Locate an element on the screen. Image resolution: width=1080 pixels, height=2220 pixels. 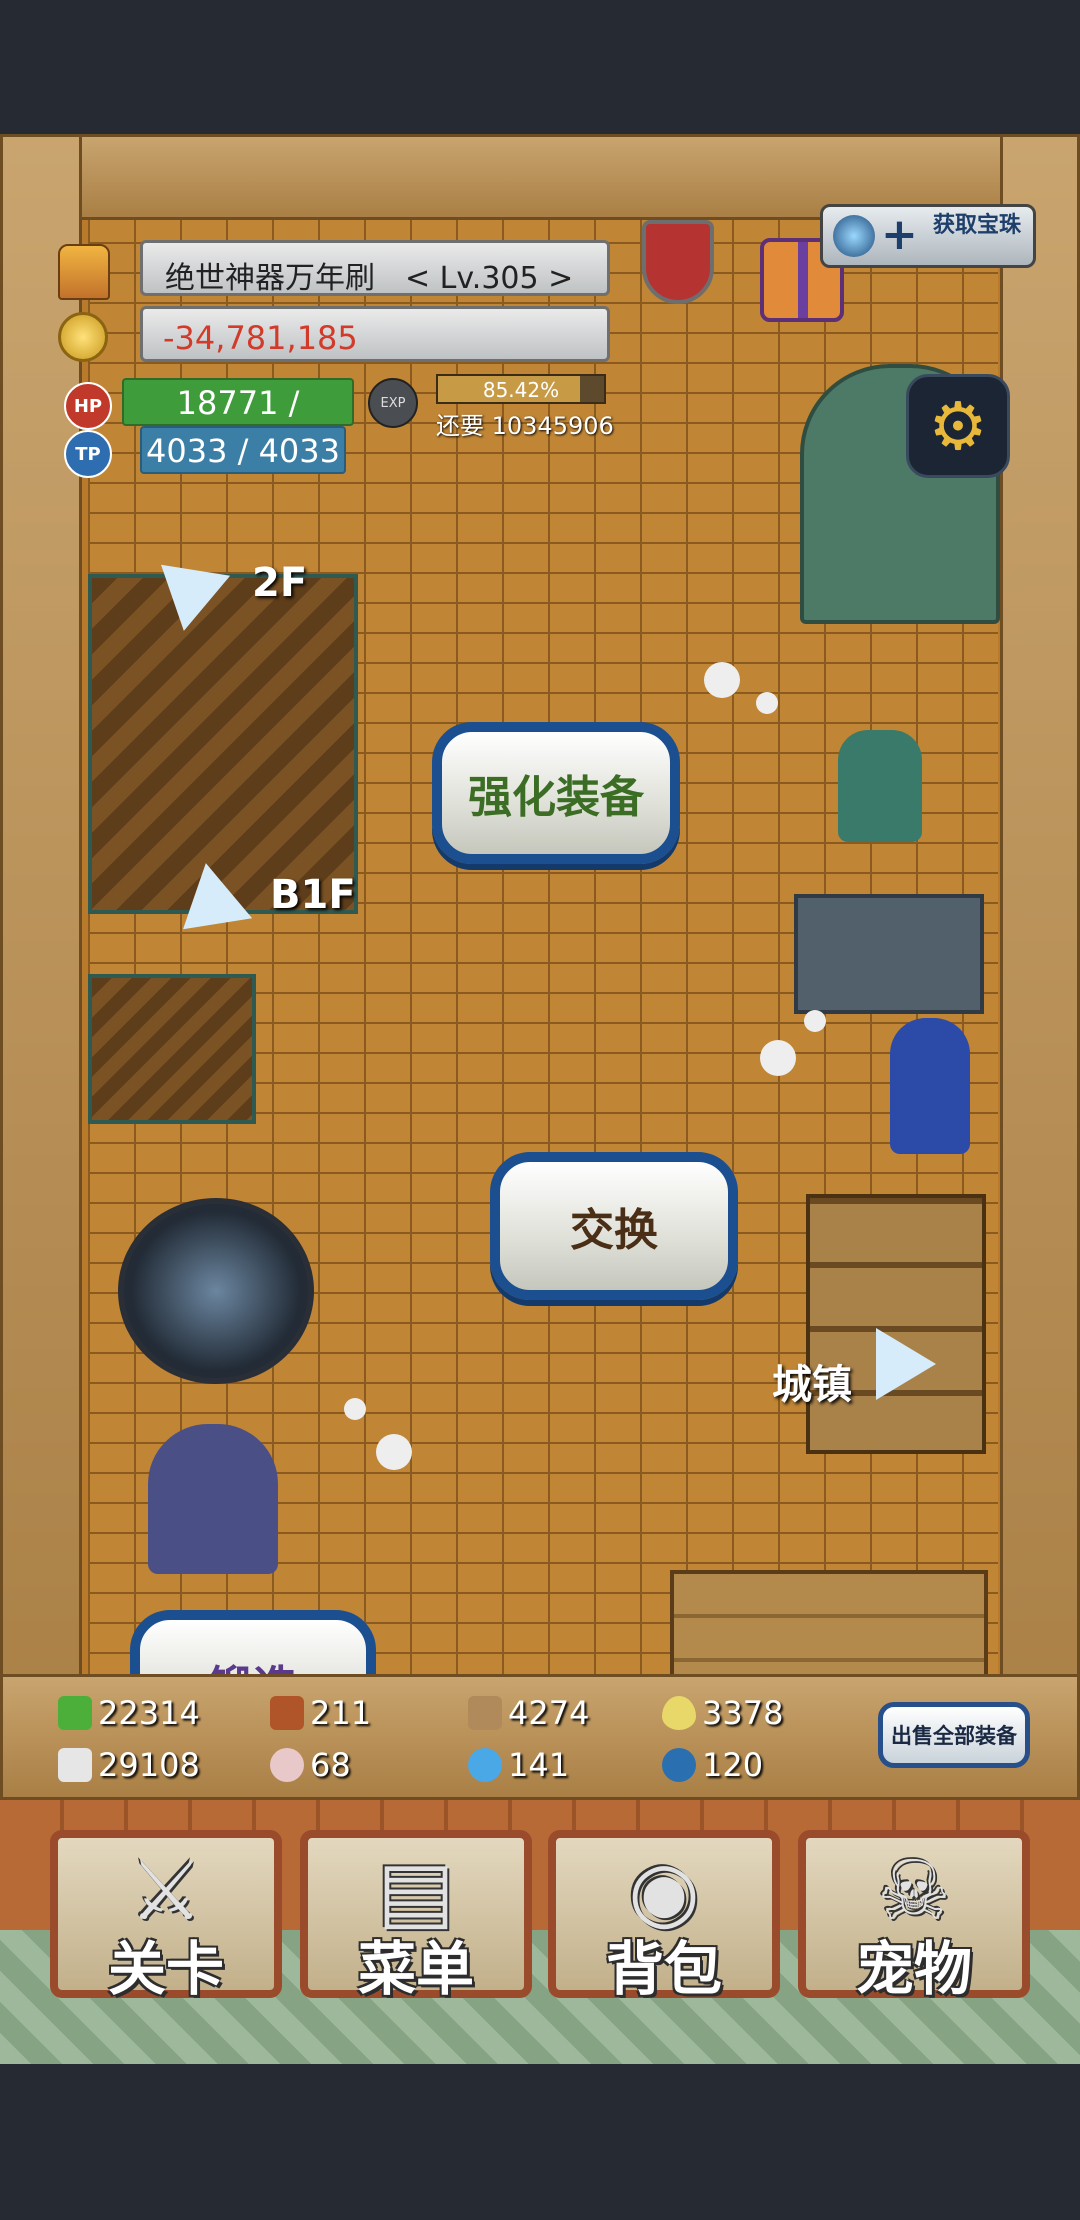
resource-water: 141 is located at coordinates (518, 1765).